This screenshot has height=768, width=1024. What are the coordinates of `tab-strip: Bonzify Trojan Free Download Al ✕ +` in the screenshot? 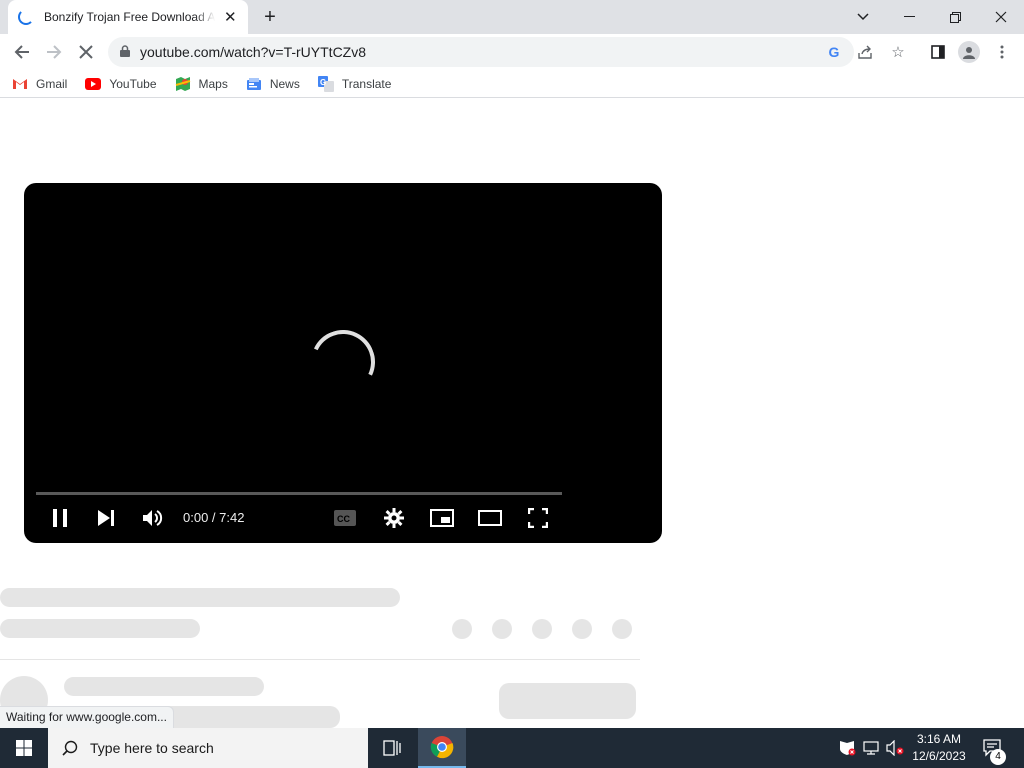 It's located at (512, 17).